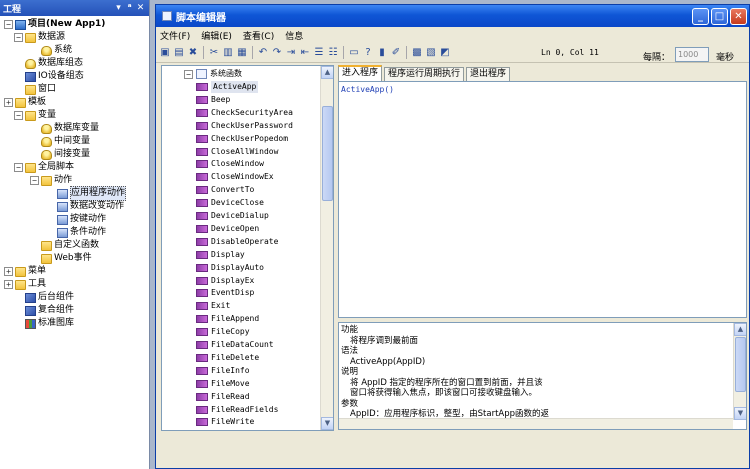 The image size is (750, 469). Describe the element at coordinates (60, 154) in the screenshot. I see `tree-item: 间接变量` at that location.